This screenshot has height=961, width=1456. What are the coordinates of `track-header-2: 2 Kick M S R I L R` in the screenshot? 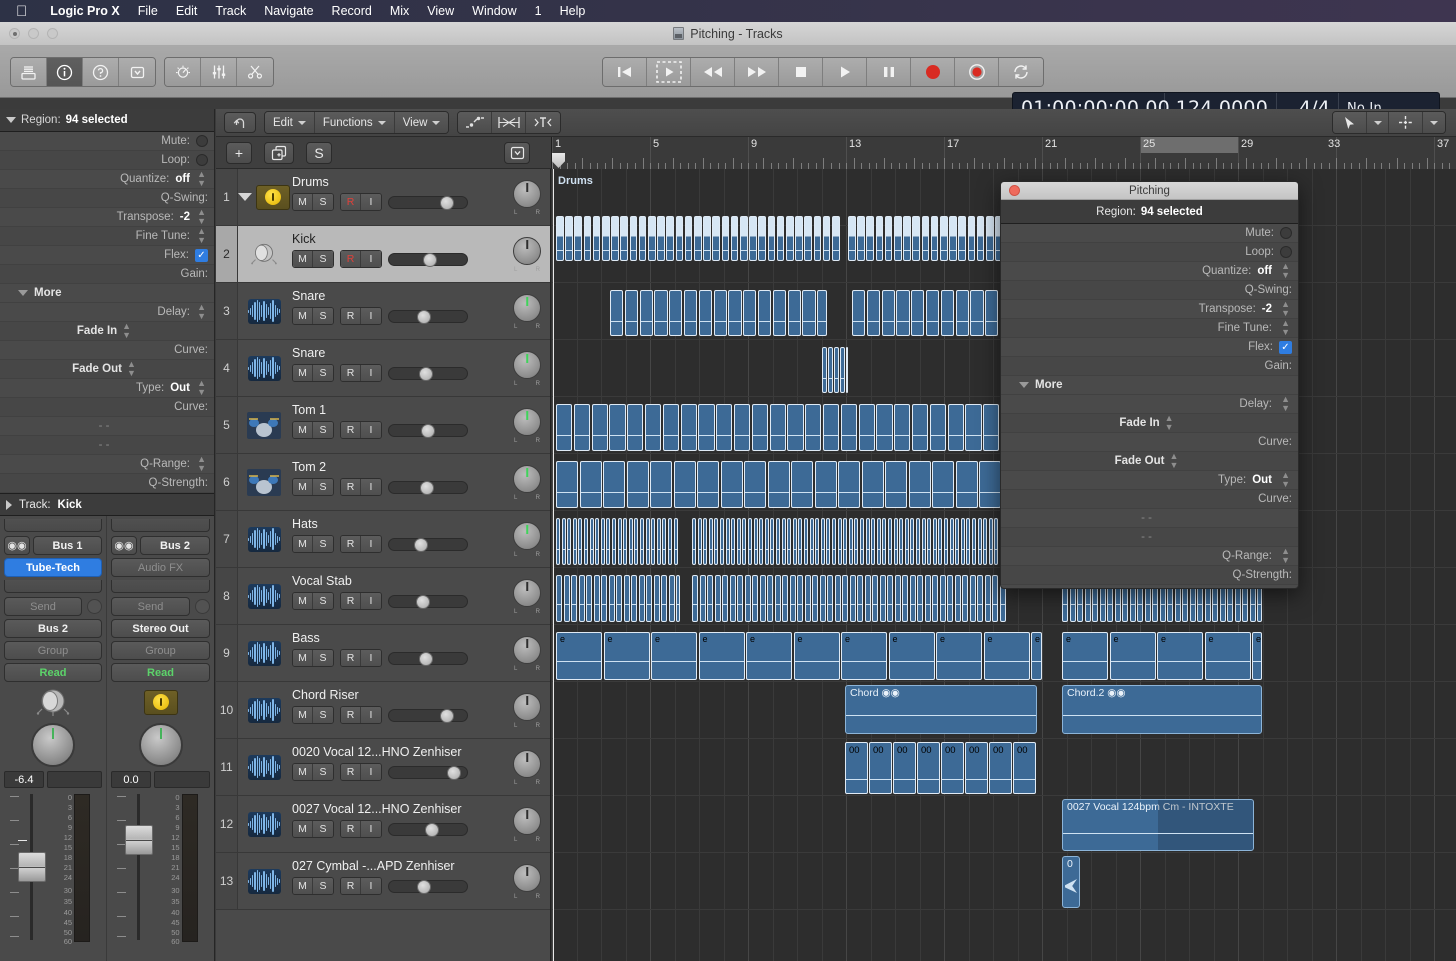 It's located at (383, 254).